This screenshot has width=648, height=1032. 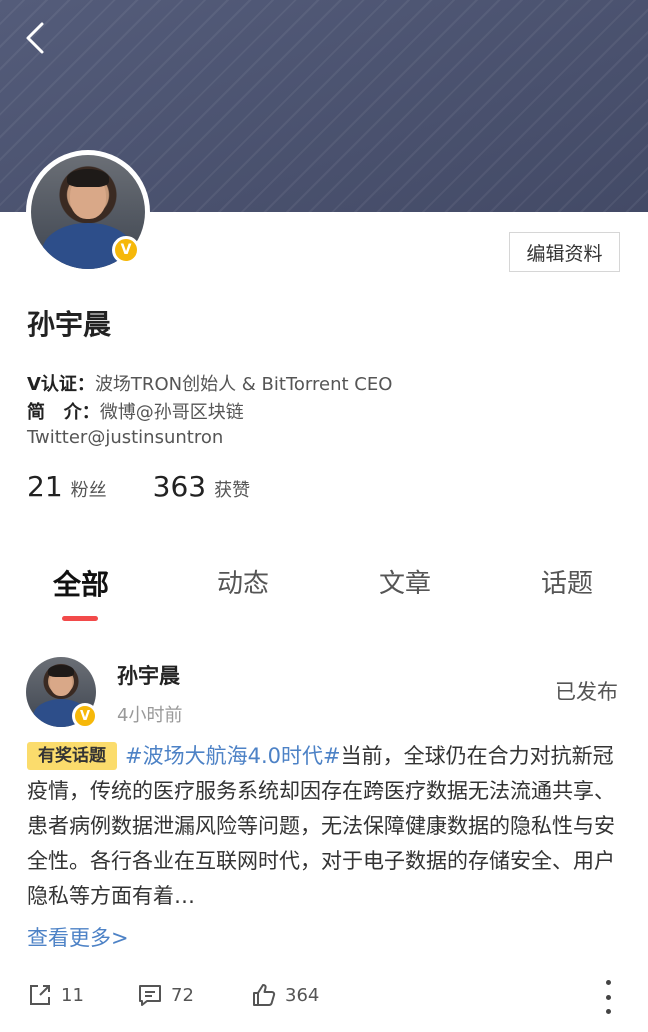 I want to click on followers-label: 粉丝, so click(x=88, y=490).